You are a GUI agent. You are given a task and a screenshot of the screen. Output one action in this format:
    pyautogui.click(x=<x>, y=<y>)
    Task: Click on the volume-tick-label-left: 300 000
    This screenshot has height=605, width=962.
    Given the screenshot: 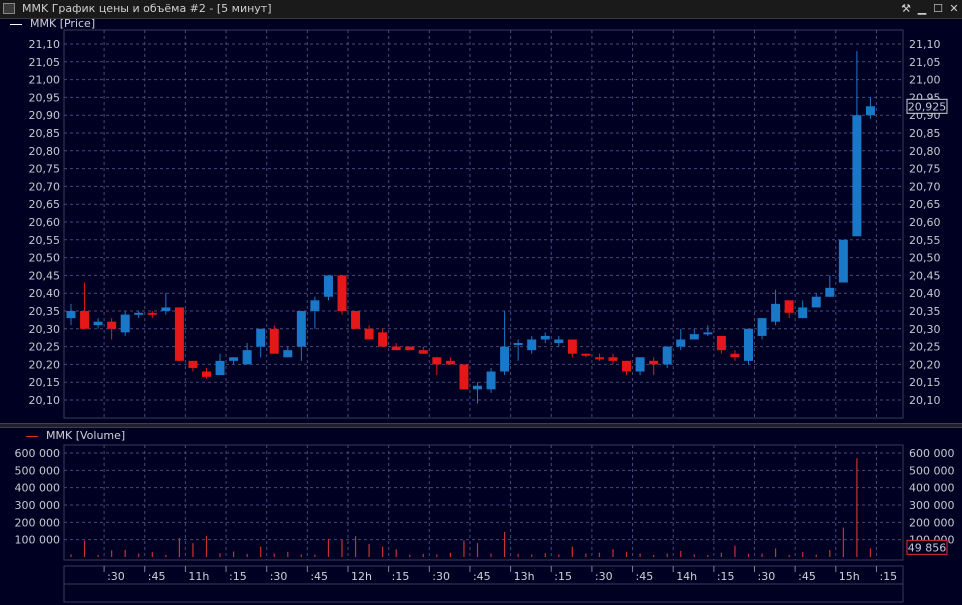 What is the action you would take?
    pyautogui.click(x=38, y=505)
    